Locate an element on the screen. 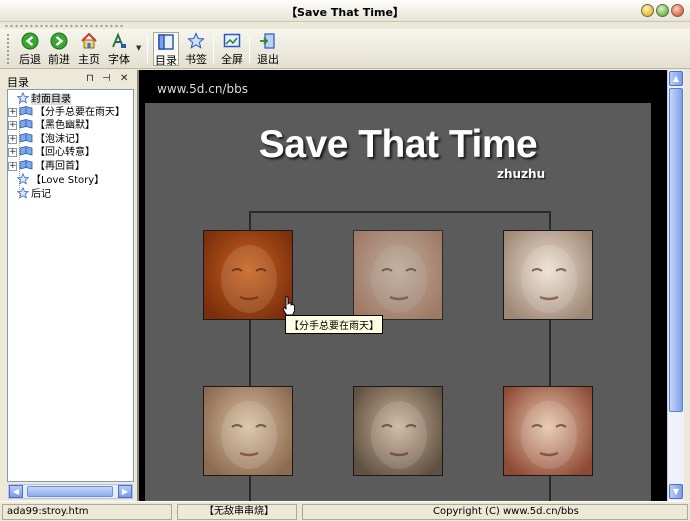 The height and width of the screenshot is (521, 690). tree-item: + 【再回首】 is located at coordinates (46, 166).